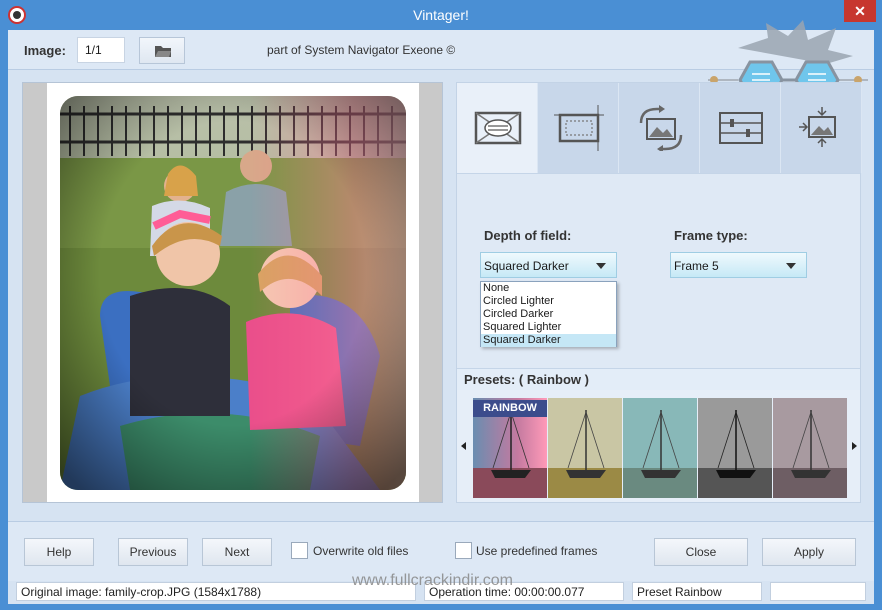 This screenshot has height=610, width=882. Describe the element at coordinates (817, 127) in the screenshot. I see `resize-image-icon` at that location.